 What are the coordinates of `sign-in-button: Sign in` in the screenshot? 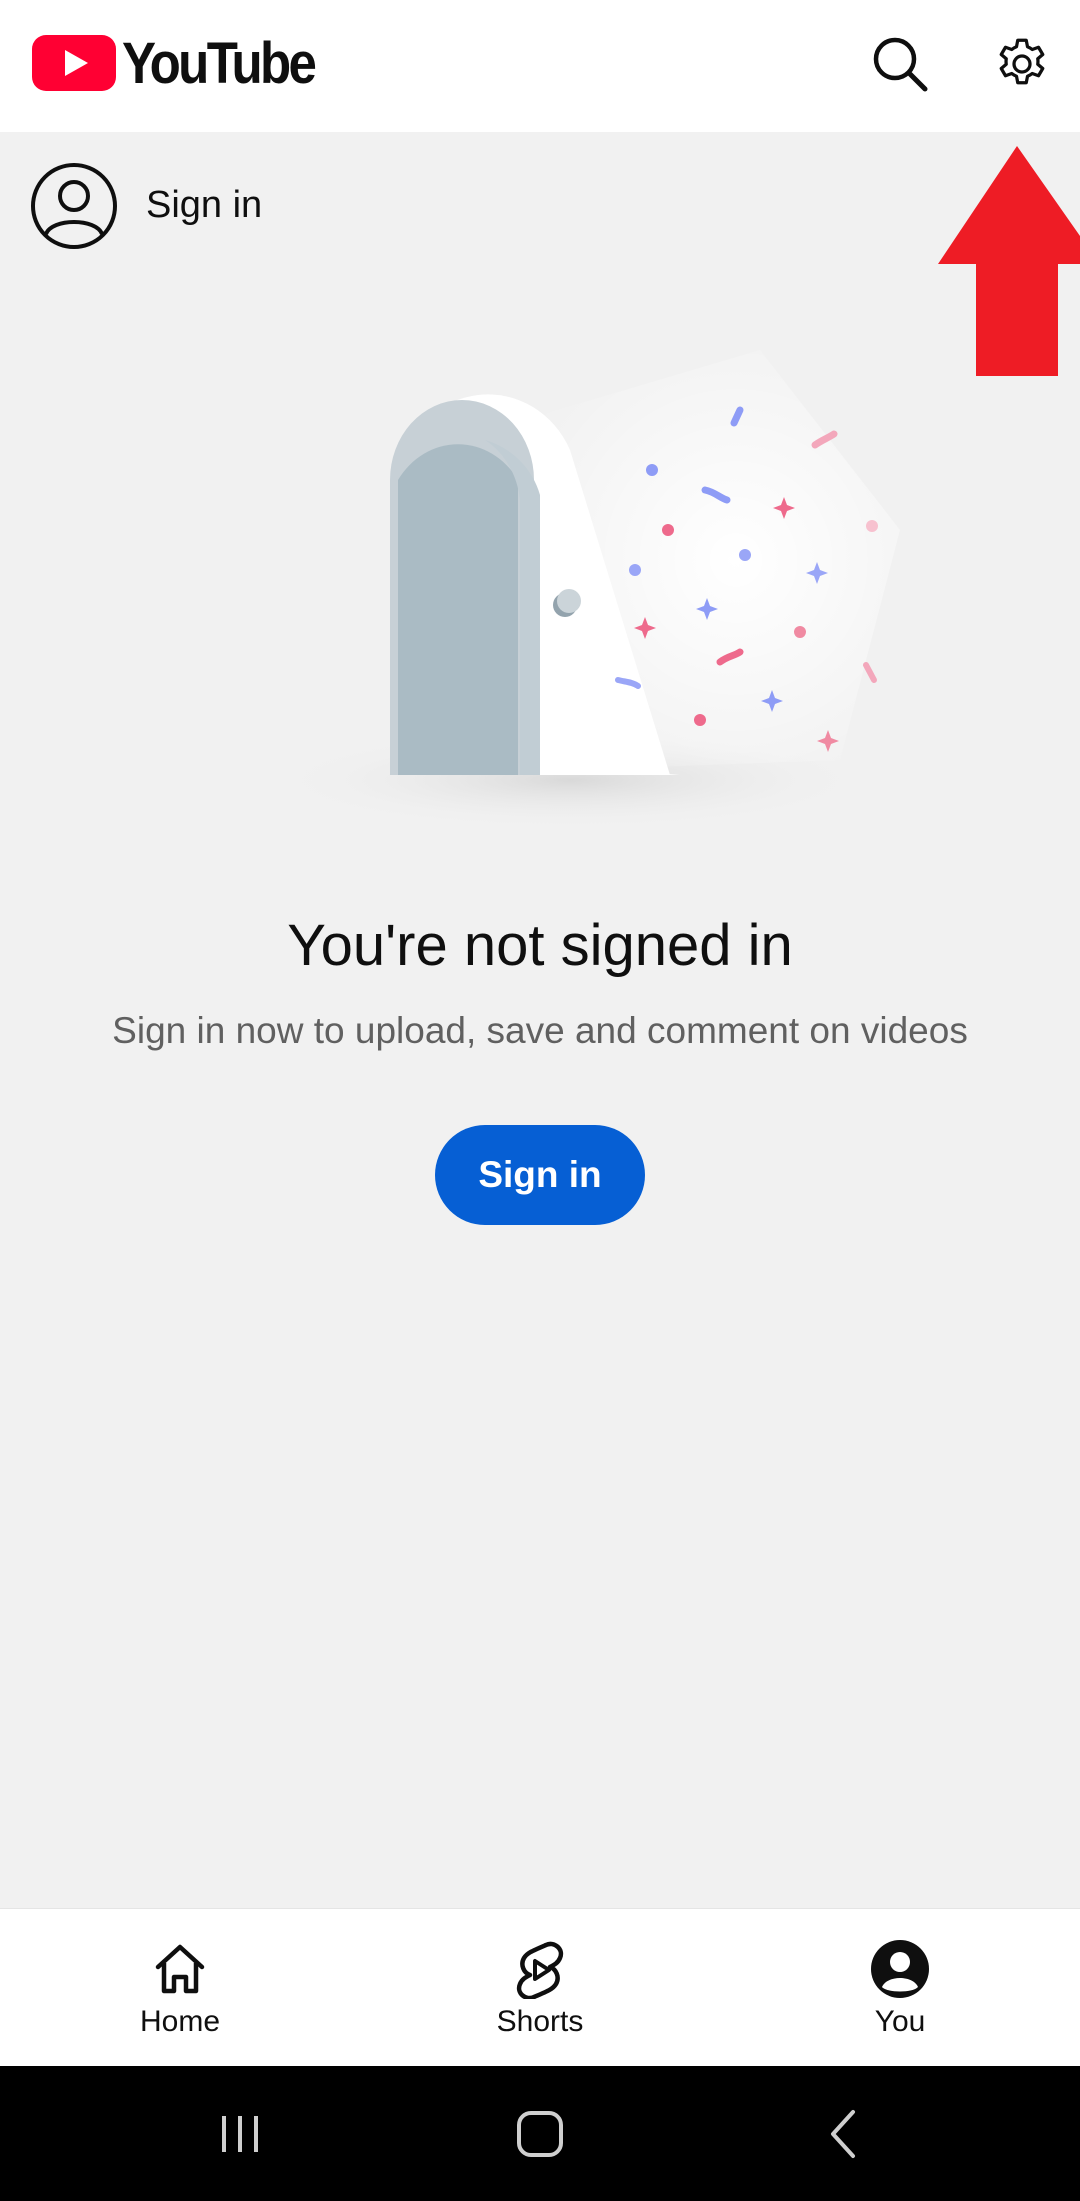 It's located at (540, 1175).